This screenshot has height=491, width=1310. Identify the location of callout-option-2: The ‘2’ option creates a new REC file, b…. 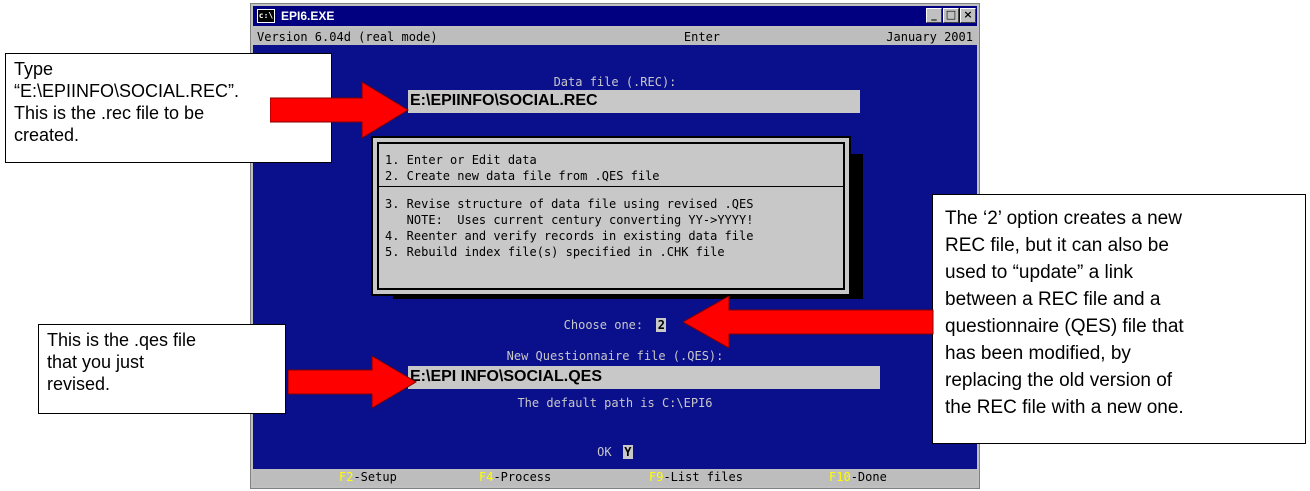
(1119, 319).